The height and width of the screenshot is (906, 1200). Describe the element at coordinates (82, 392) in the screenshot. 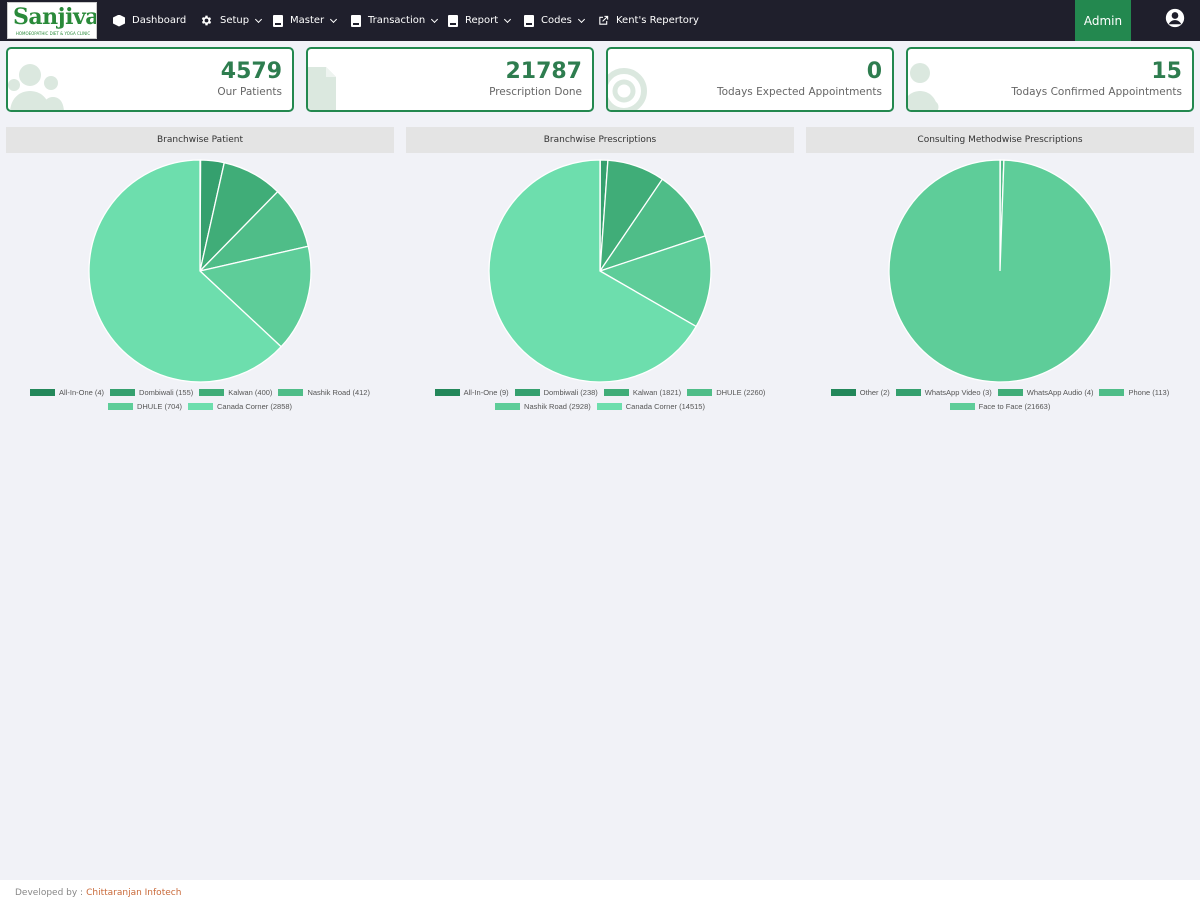

I see `legend-label: All-In-One (4)` at that location.